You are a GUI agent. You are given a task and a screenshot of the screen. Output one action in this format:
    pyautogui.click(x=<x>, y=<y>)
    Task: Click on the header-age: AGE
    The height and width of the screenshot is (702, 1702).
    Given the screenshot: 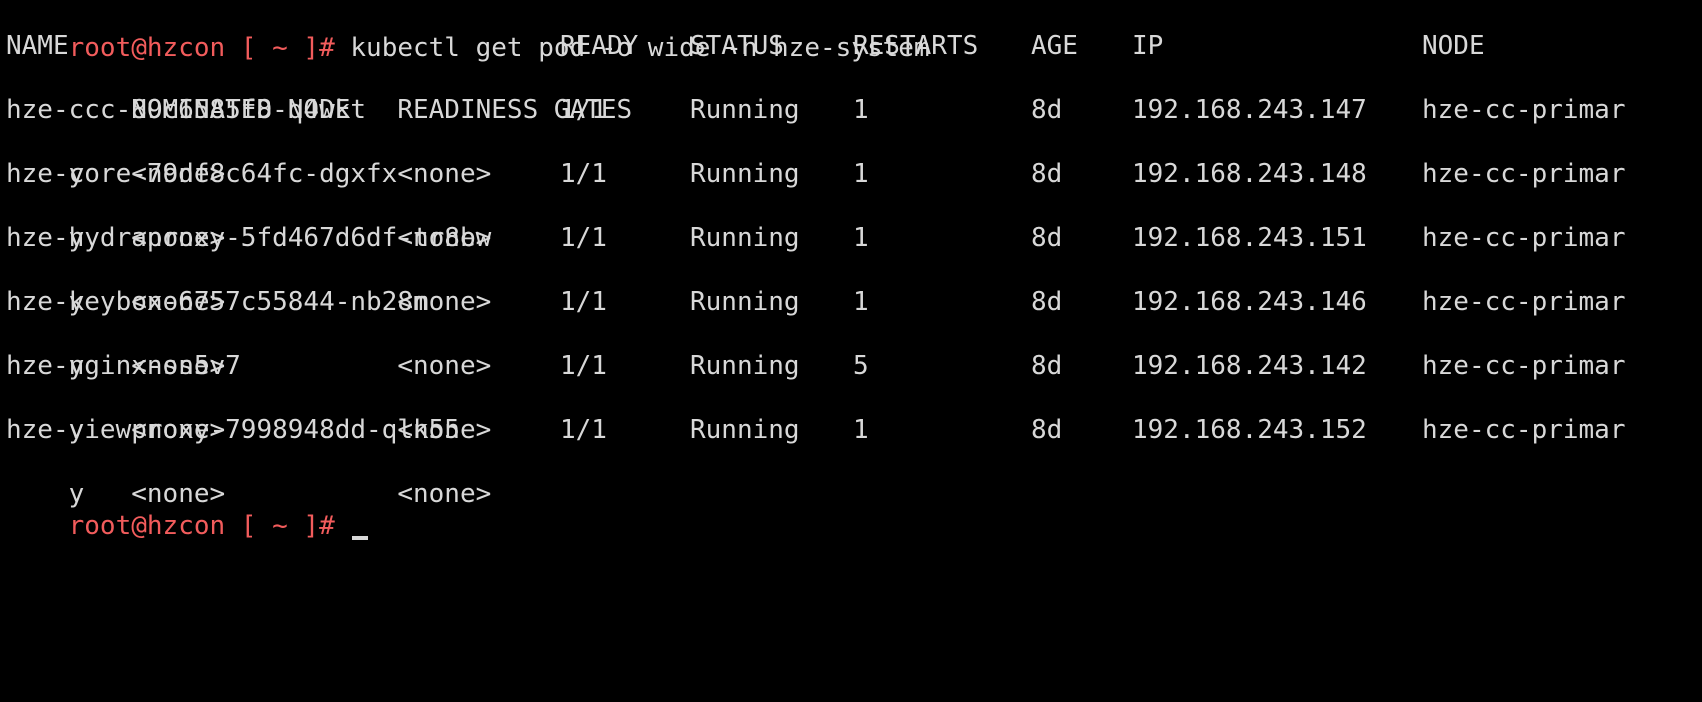 What is the action you would take?
    pyautogui.click(x=1054, y=46)
    